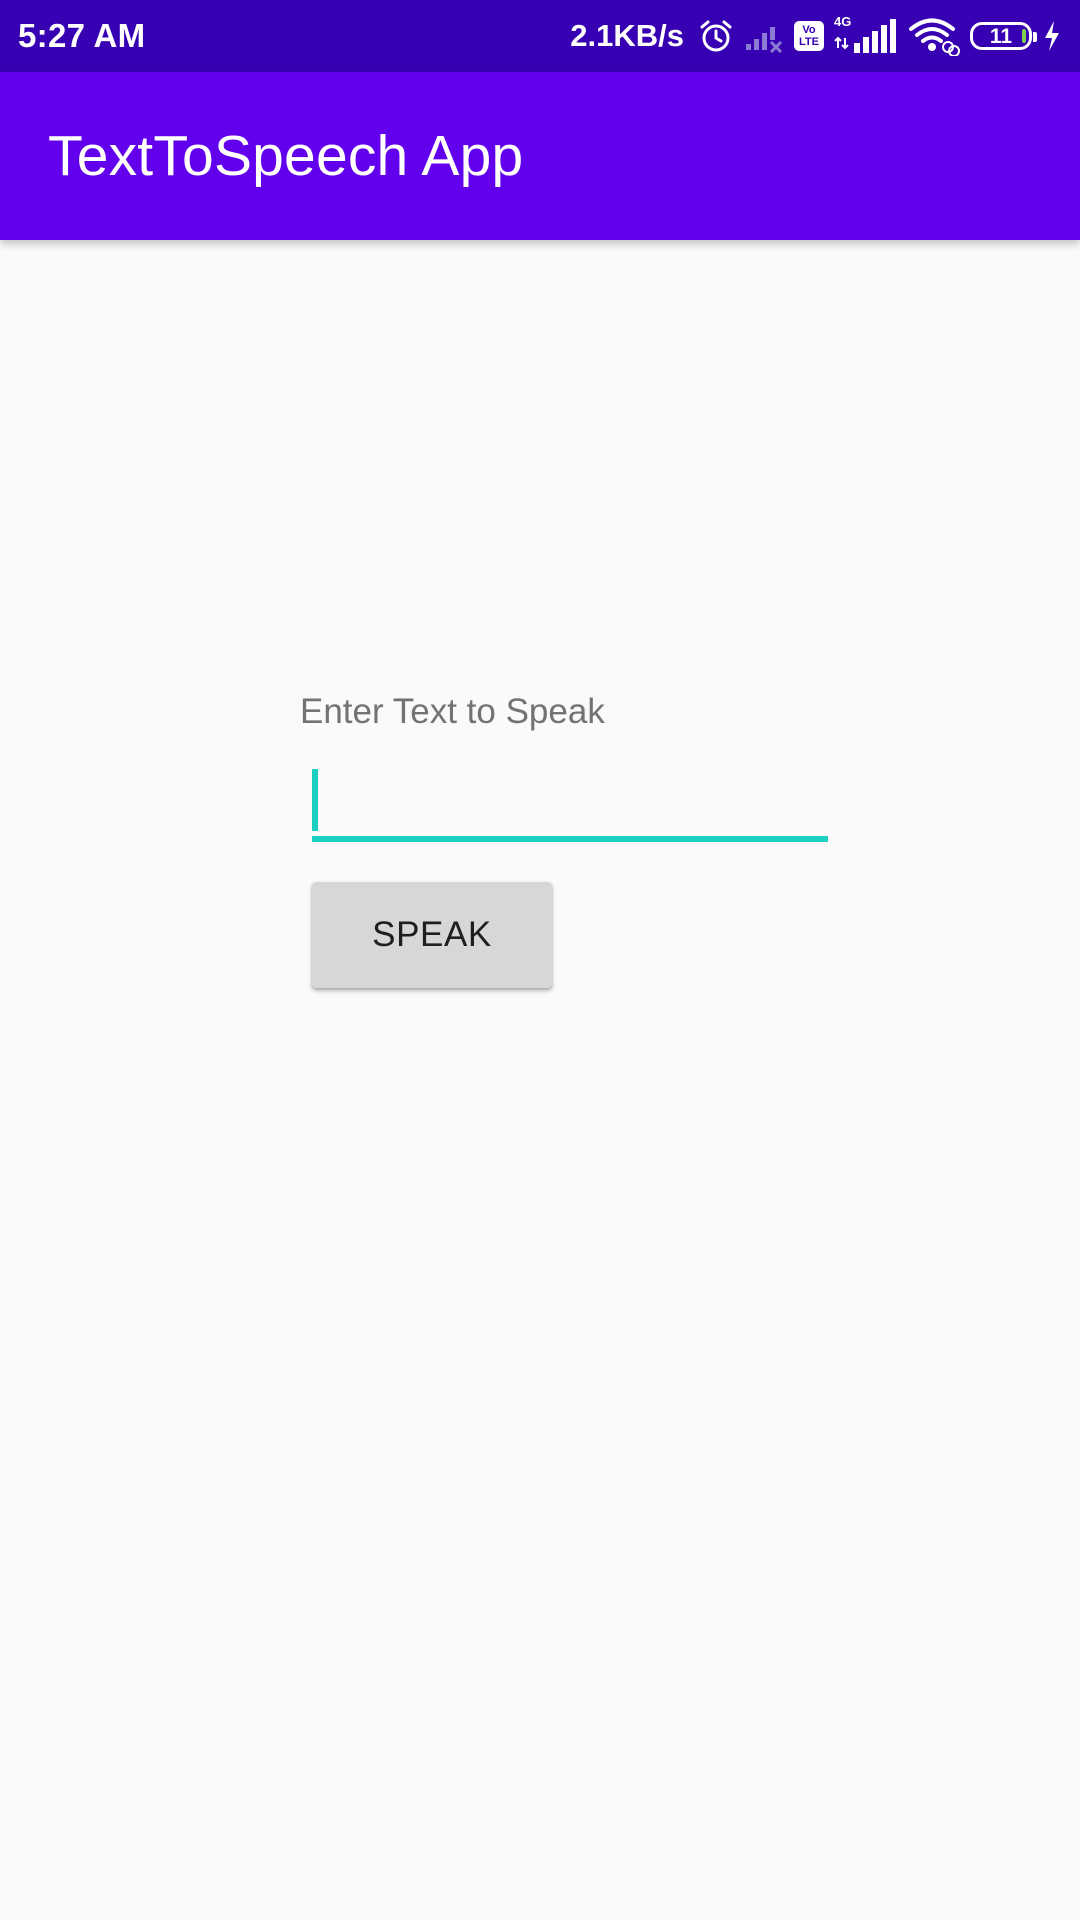 The height and width of the screenshot is (1920, 1080). I want to click on text-input-container, so click(570, 804).